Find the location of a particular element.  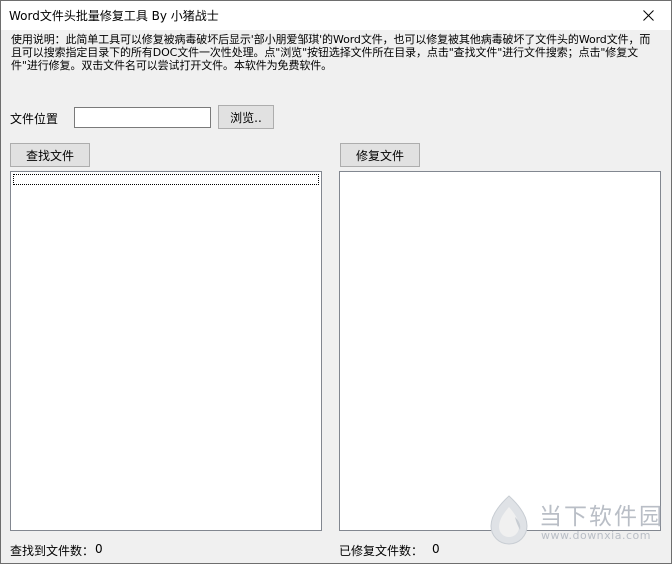

window-title: Word文件头批量修复工具 By 小猪战士 is located at coordinates (114, 16).